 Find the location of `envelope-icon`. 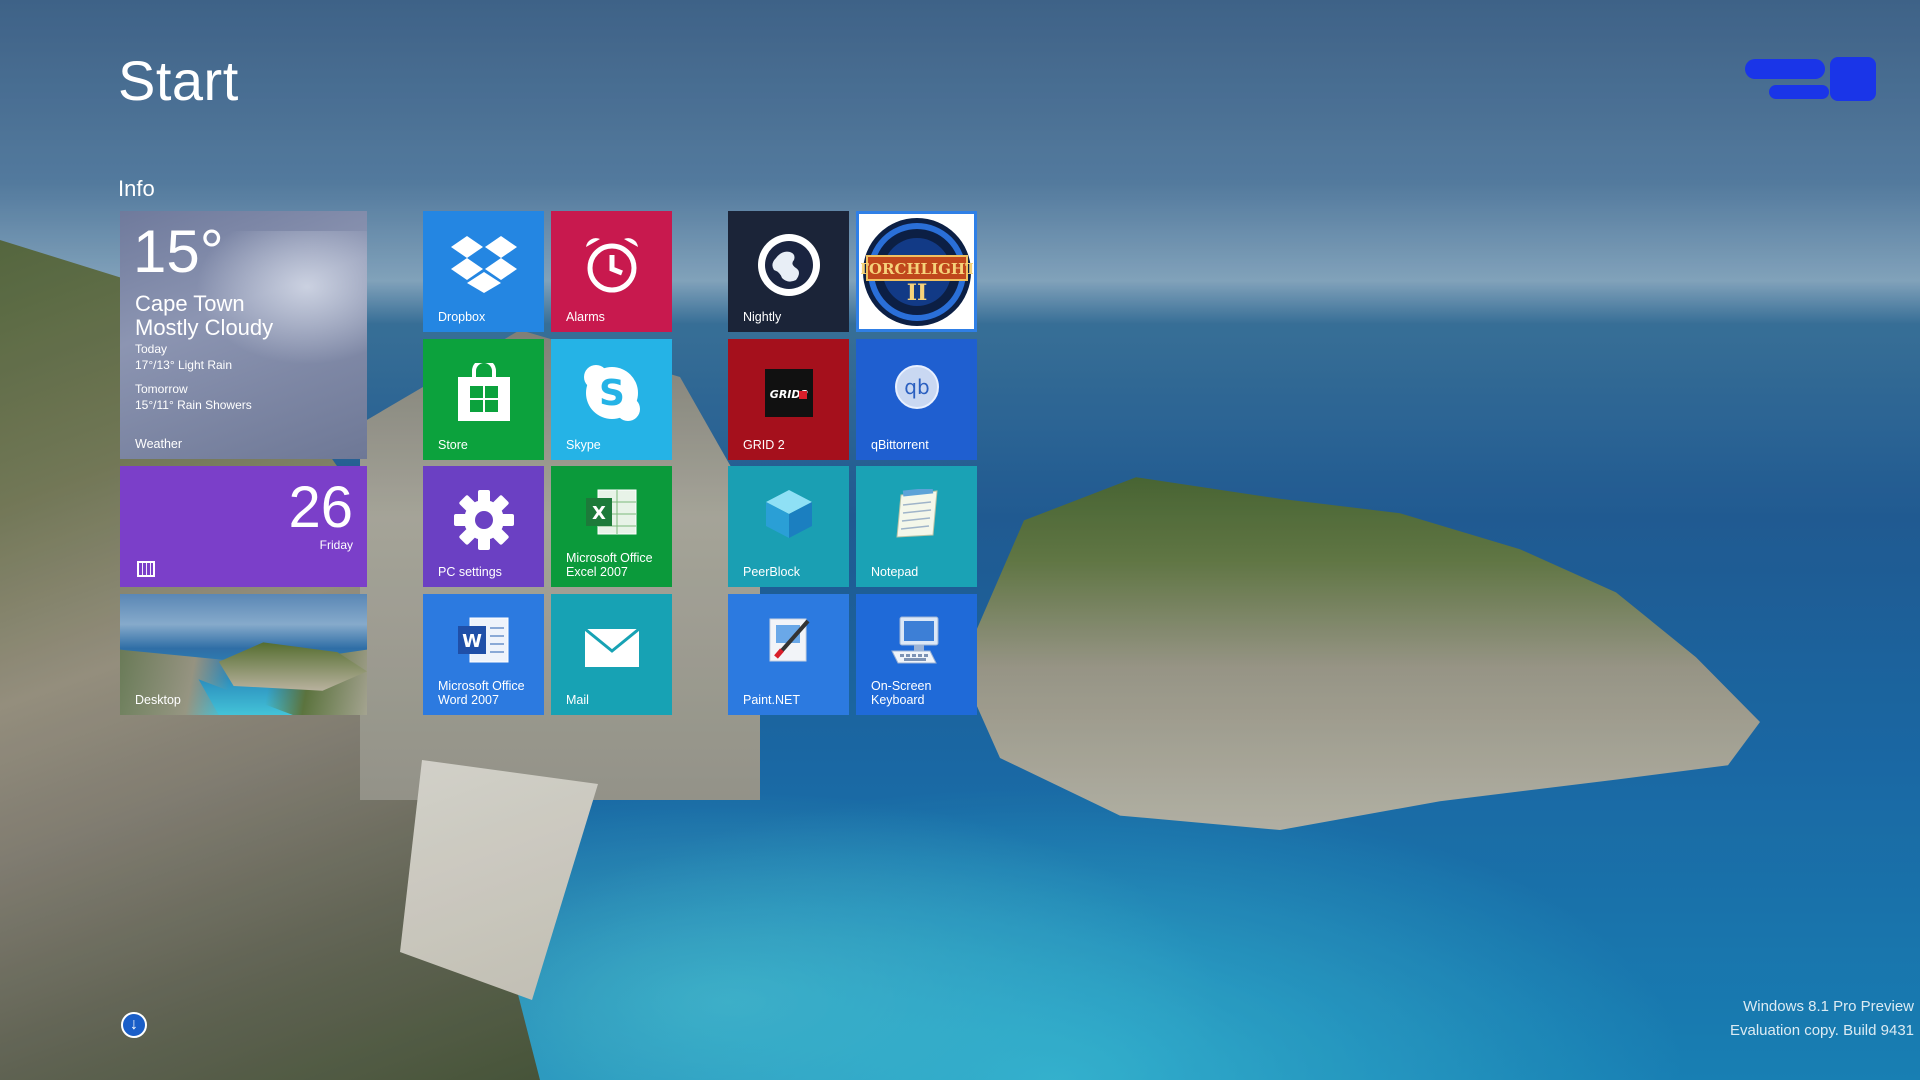

envelope-icon is located at coordinates (611, 648).